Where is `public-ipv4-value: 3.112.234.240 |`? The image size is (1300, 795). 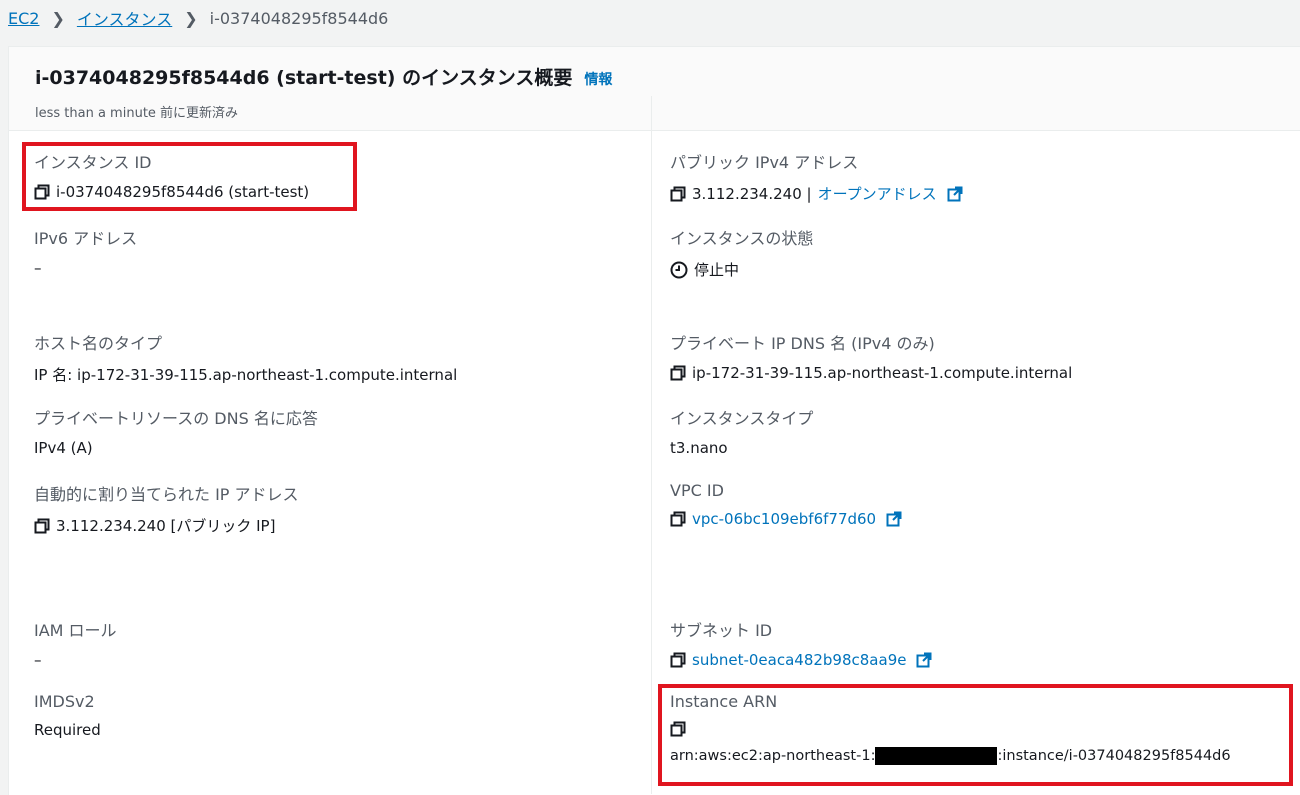 public-ipv4-value: 3.112.234.240 | is located at coordinates (752, 193).